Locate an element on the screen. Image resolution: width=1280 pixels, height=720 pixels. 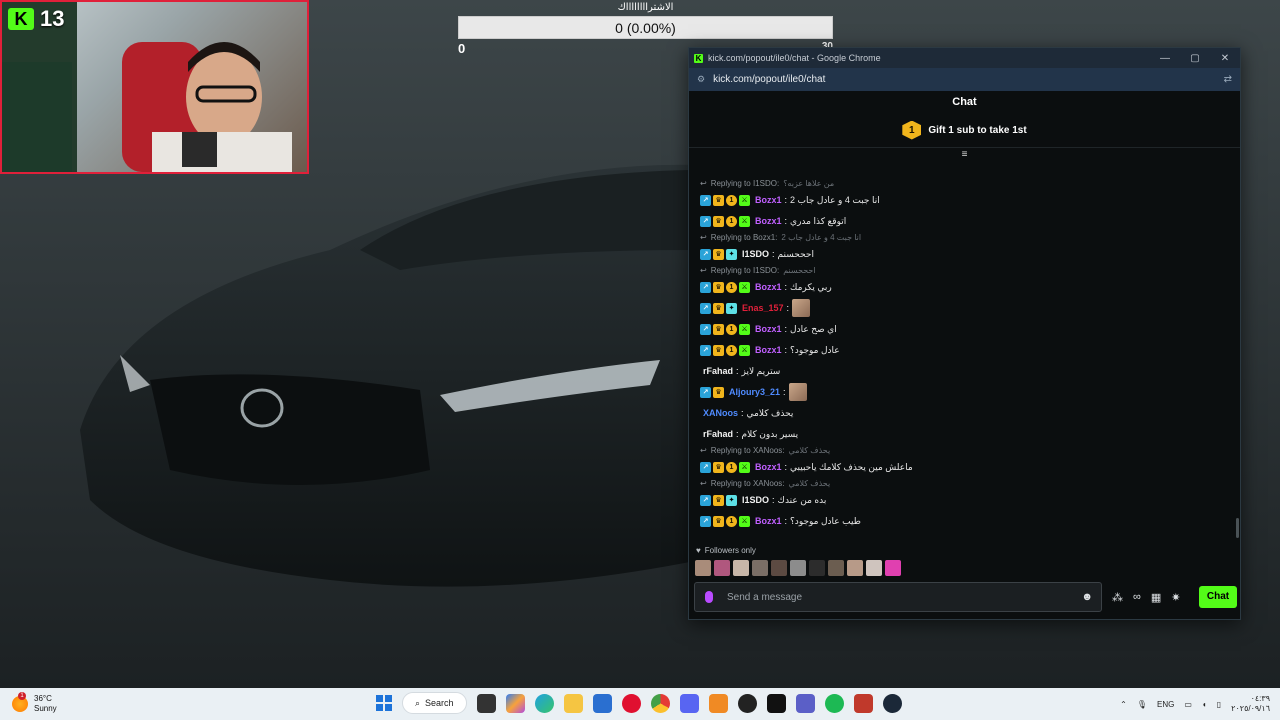
clock: ٠٤:٣٩ ٢٠٢٥/٠٩/١٦ is located at coordinates (1250, 704).